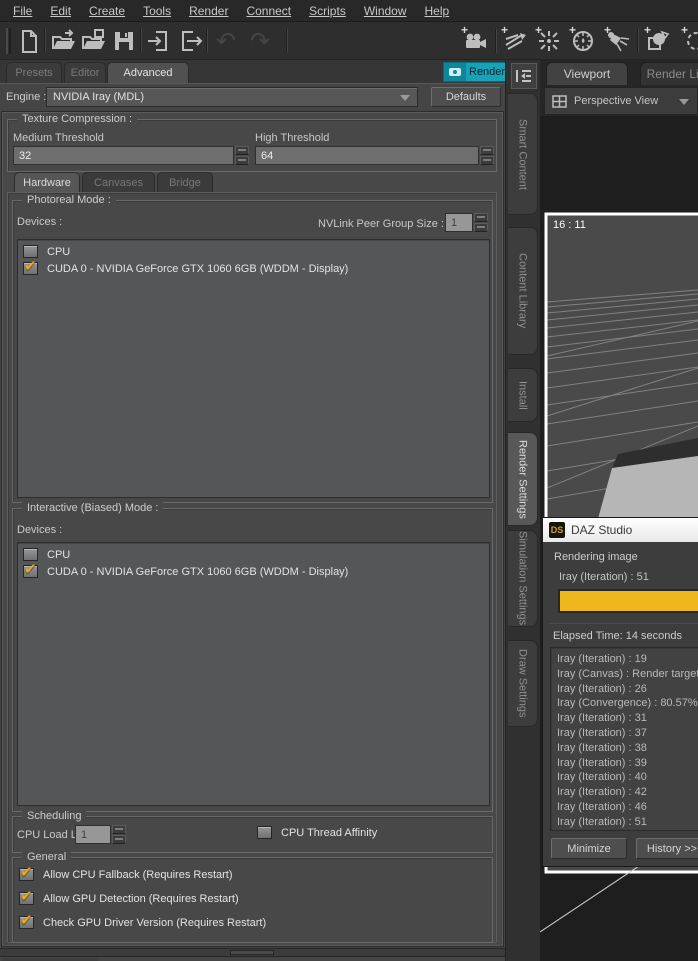  What do you see at coordinates (124, 41) in the screenshot?
I see `save-file-icon` at bounding box center [124, 41].